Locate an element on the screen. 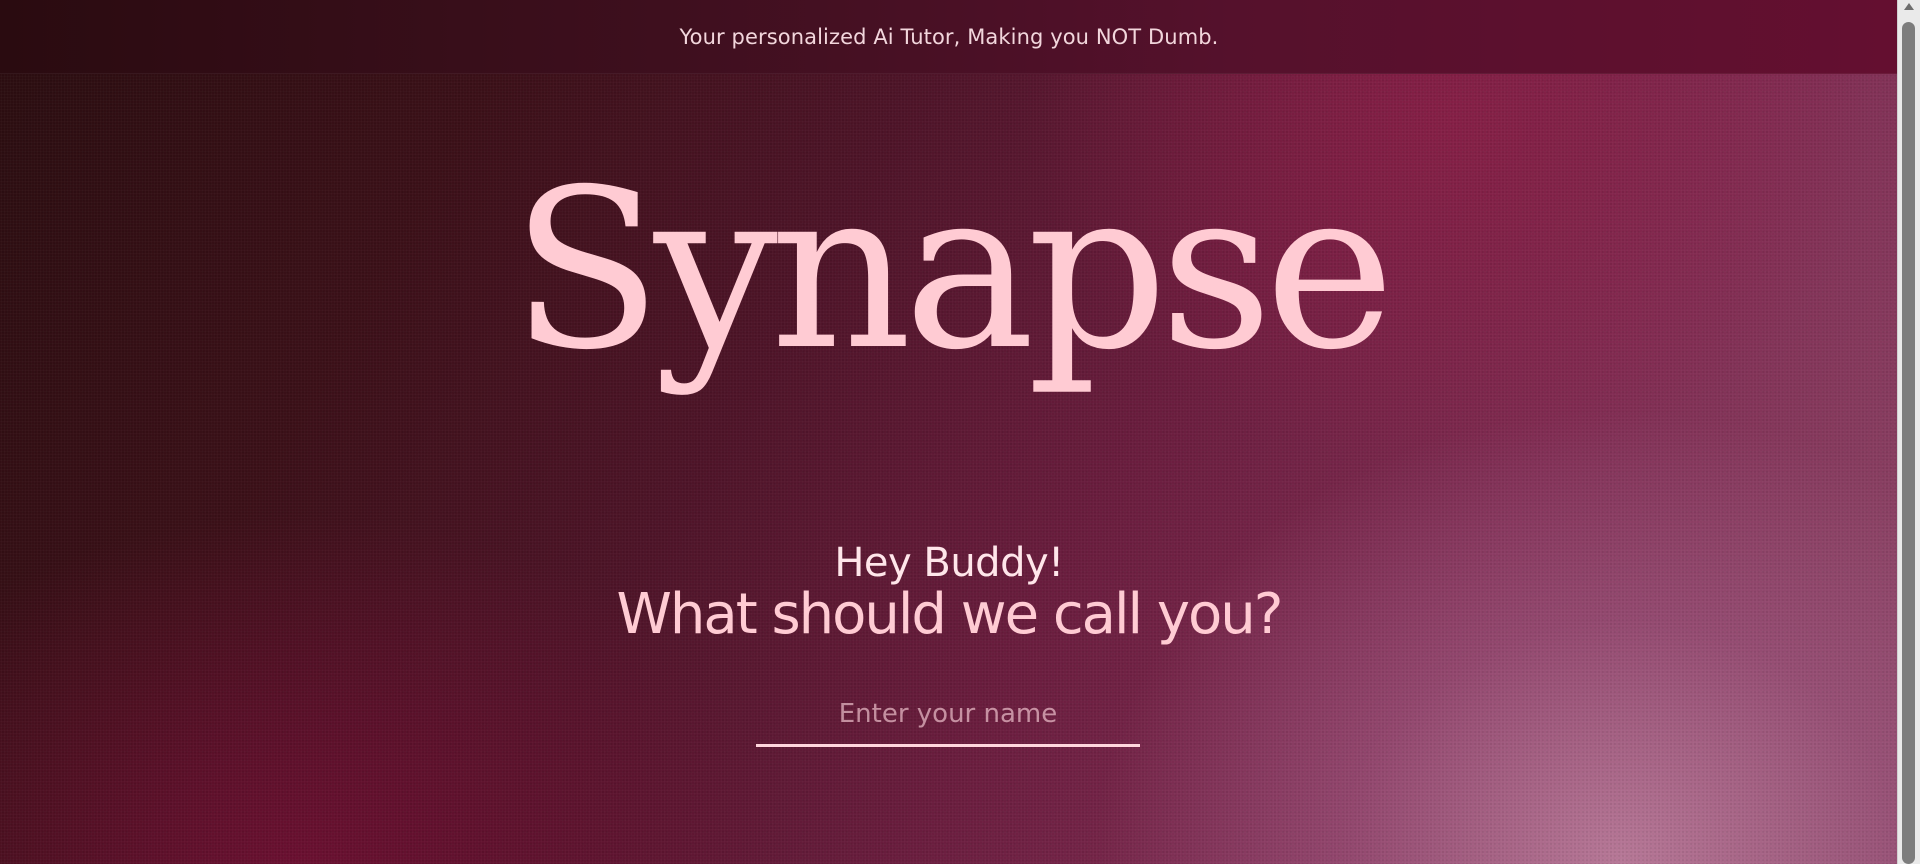 The height and width of the screenshot is (864, 1920). name-prompt-heading: What should we call you? is located at coordinates (950, 614).